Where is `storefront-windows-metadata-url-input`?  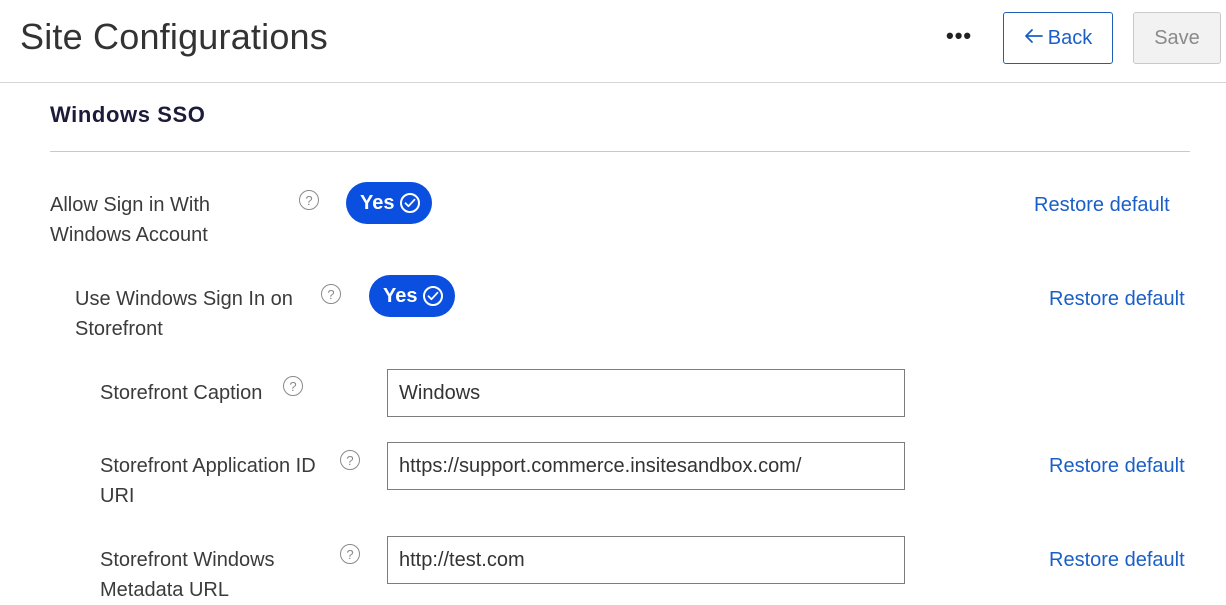 storefront-windows-metadata-url-input is located at coordinates (646, 560).